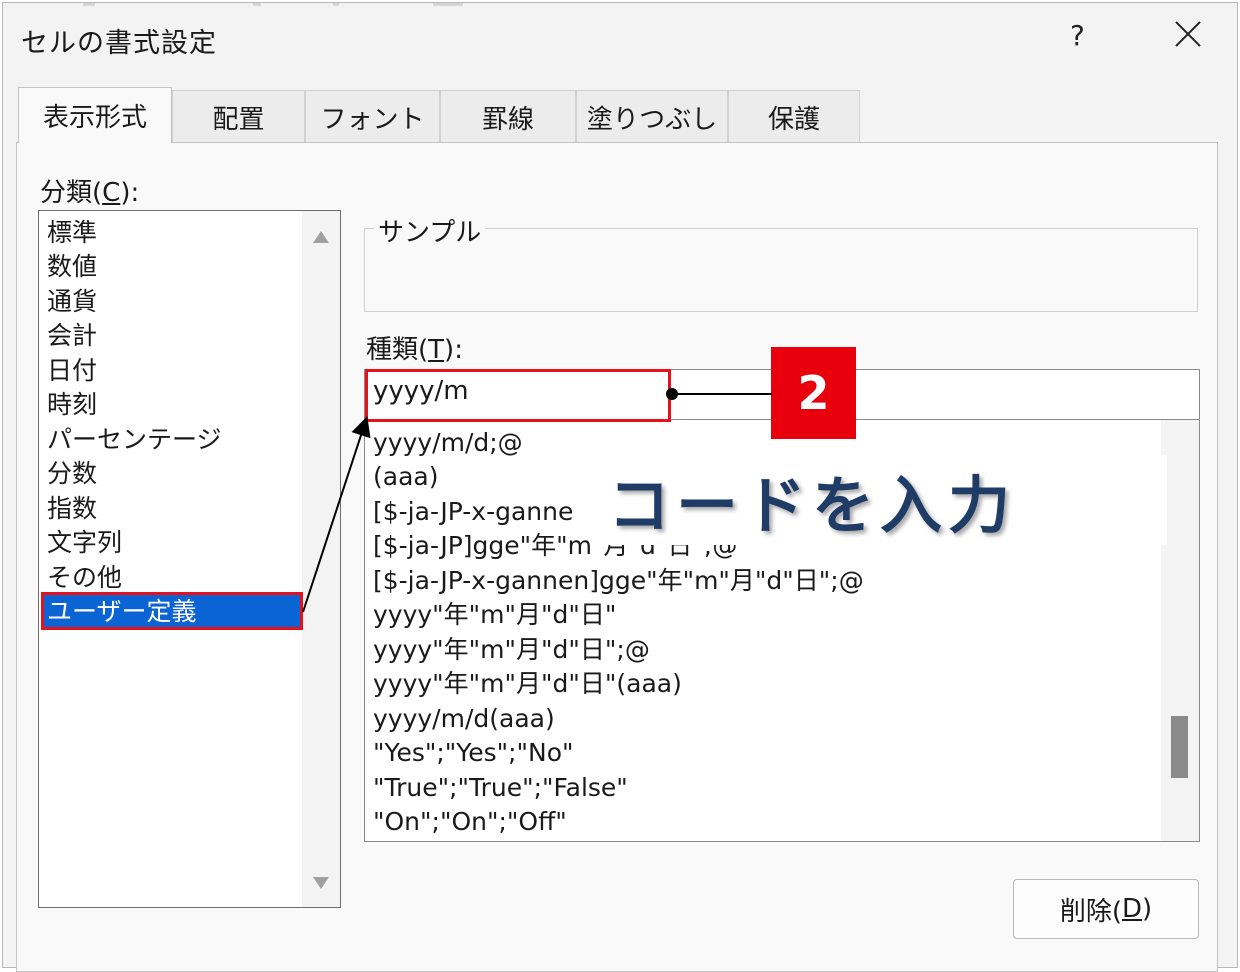 This screenshot has width=1240, height=972. What do you see at coordinates (90, 193) in the screenshot?
I see `category-label: 分類(C):` at bounding box center [90, 193].